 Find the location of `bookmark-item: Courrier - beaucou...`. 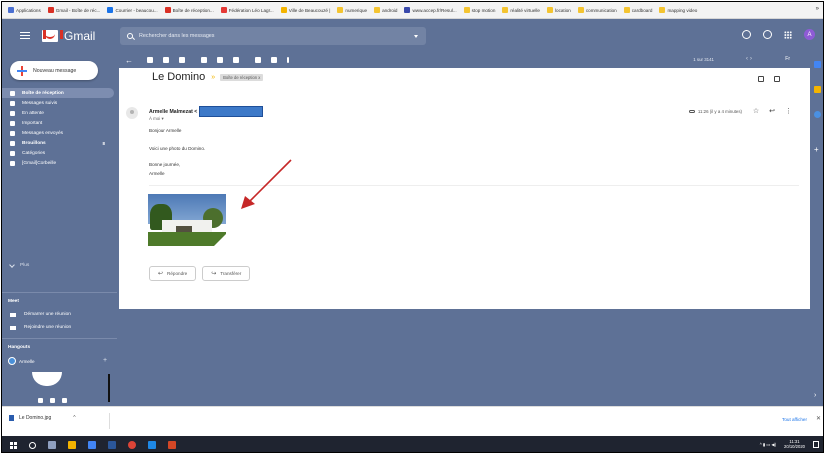

bookmark-item: Courrier - beaucou... is located at coordinates (132, 10).